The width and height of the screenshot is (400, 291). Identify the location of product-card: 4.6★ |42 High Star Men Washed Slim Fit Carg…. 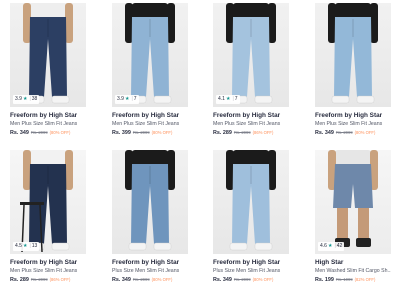
(353, 216).